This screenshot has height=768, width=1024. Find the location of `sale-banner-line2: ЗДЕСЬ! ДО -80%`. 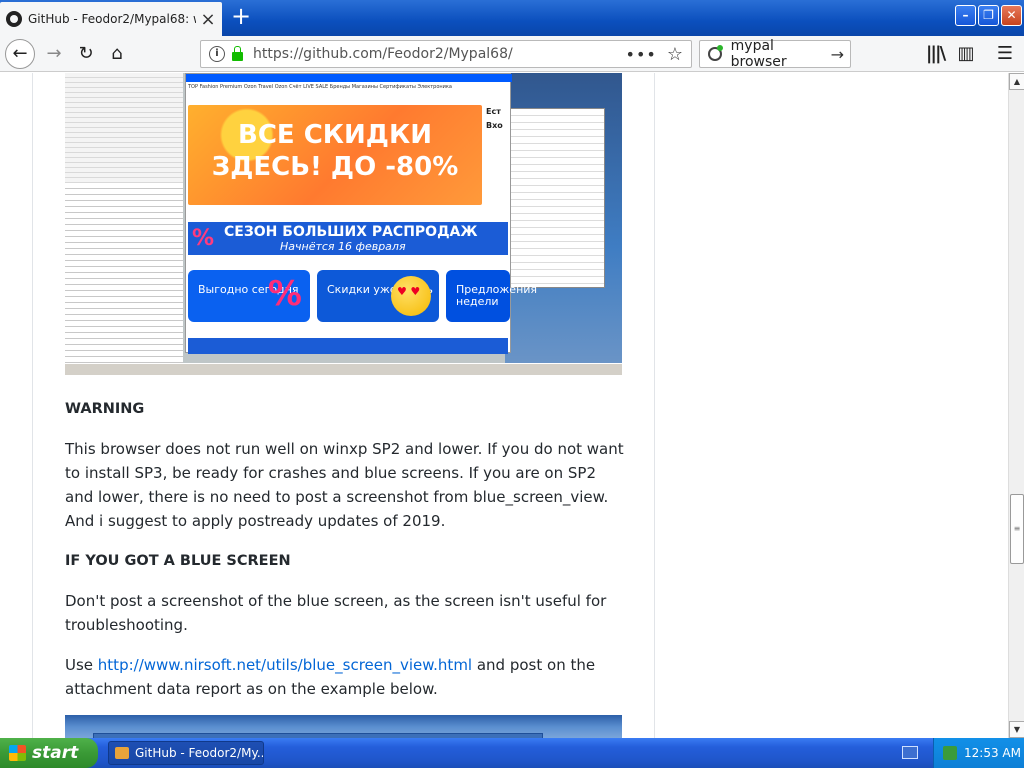

sale-banner-line2: ЗДЕСЬ! ДО -80% is located at coordinates (335, 167).